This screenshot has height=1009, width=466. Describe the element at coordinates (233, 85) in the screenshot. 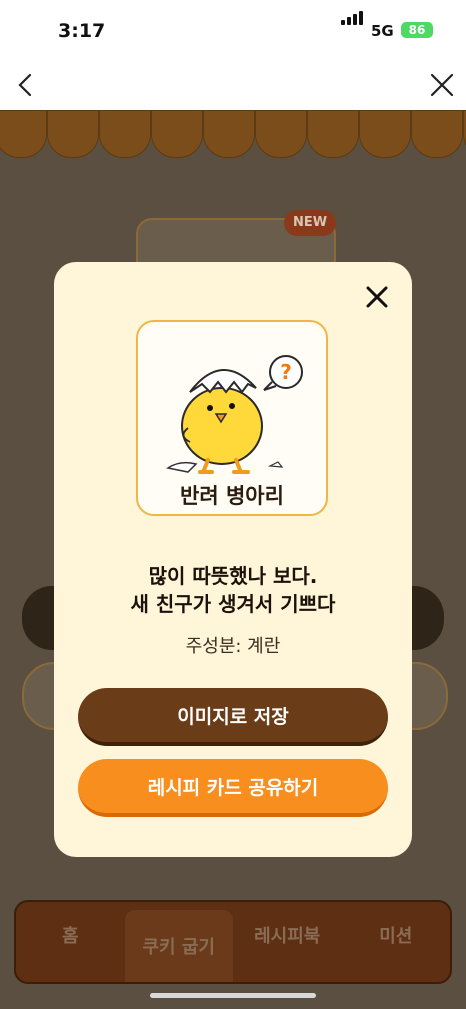

I see `nav-bar` at that location.